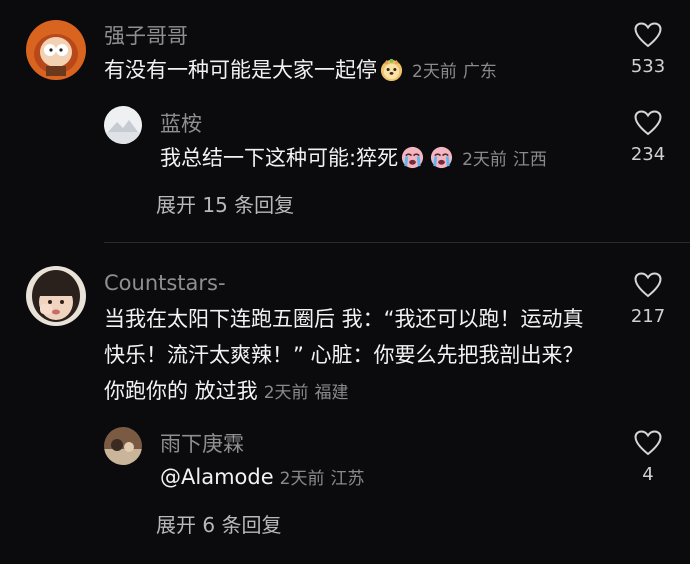  Describe the element at coordinates (240, 70) in the screenshot. I see `comment-text-content: 有没有一种可能是大家一起停` at that location.